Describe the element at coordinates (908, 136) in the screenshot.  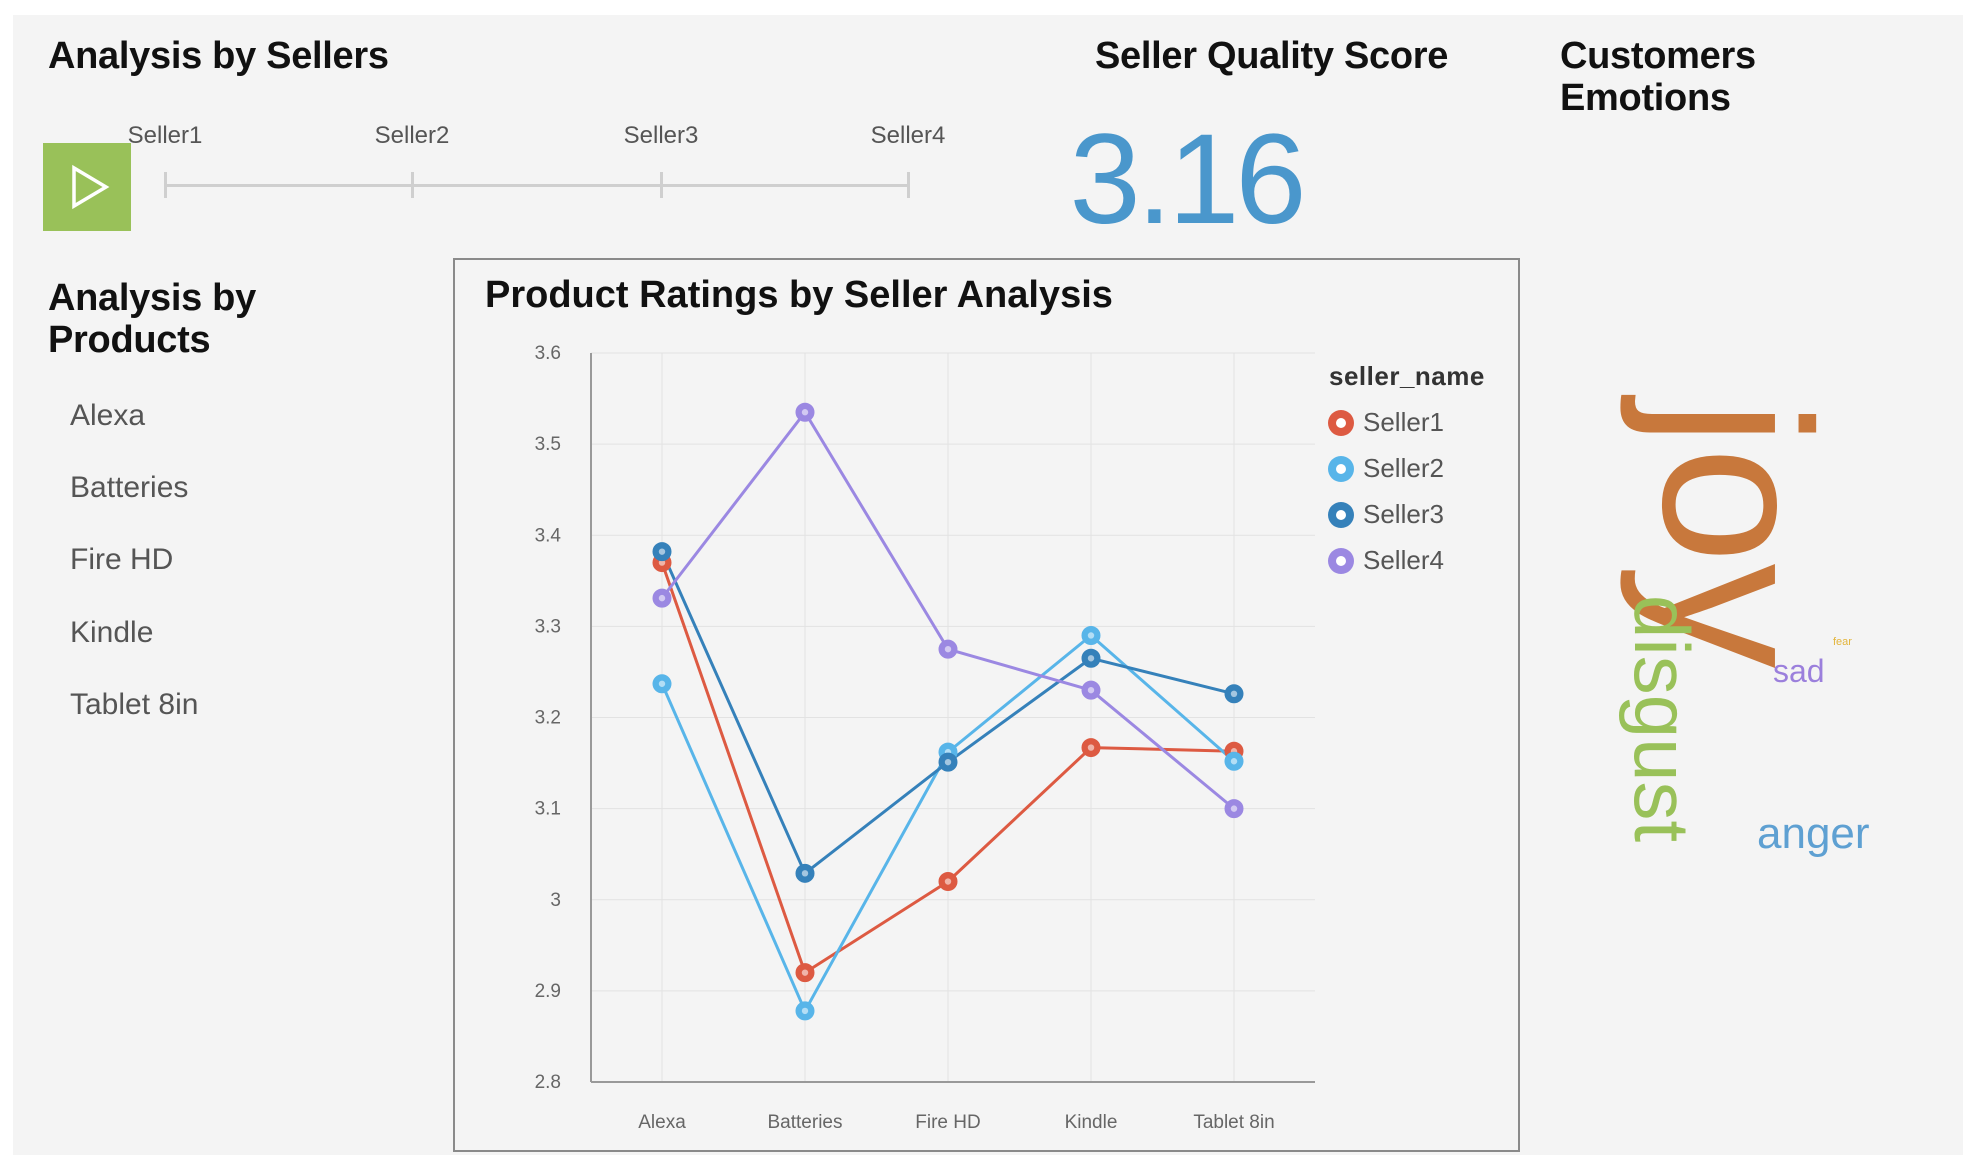
I see `slider-label-seller4: Seller4` at that location.